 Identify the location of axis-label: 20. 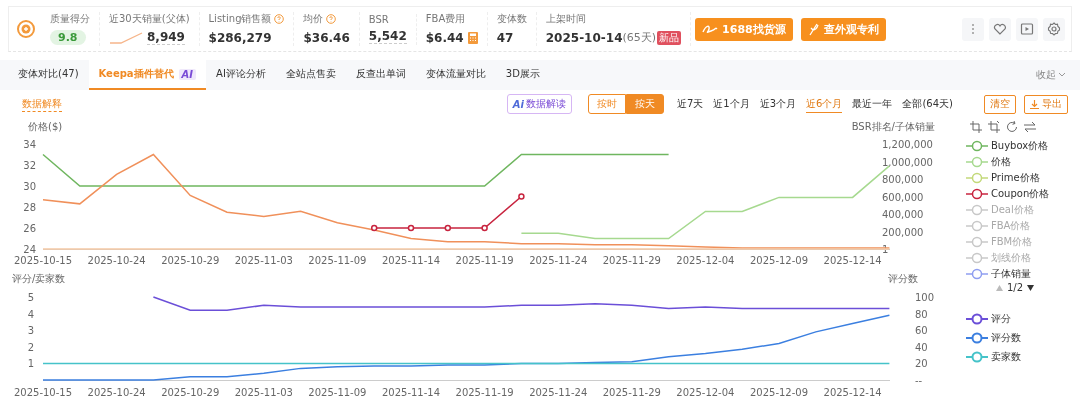
(921, 364).